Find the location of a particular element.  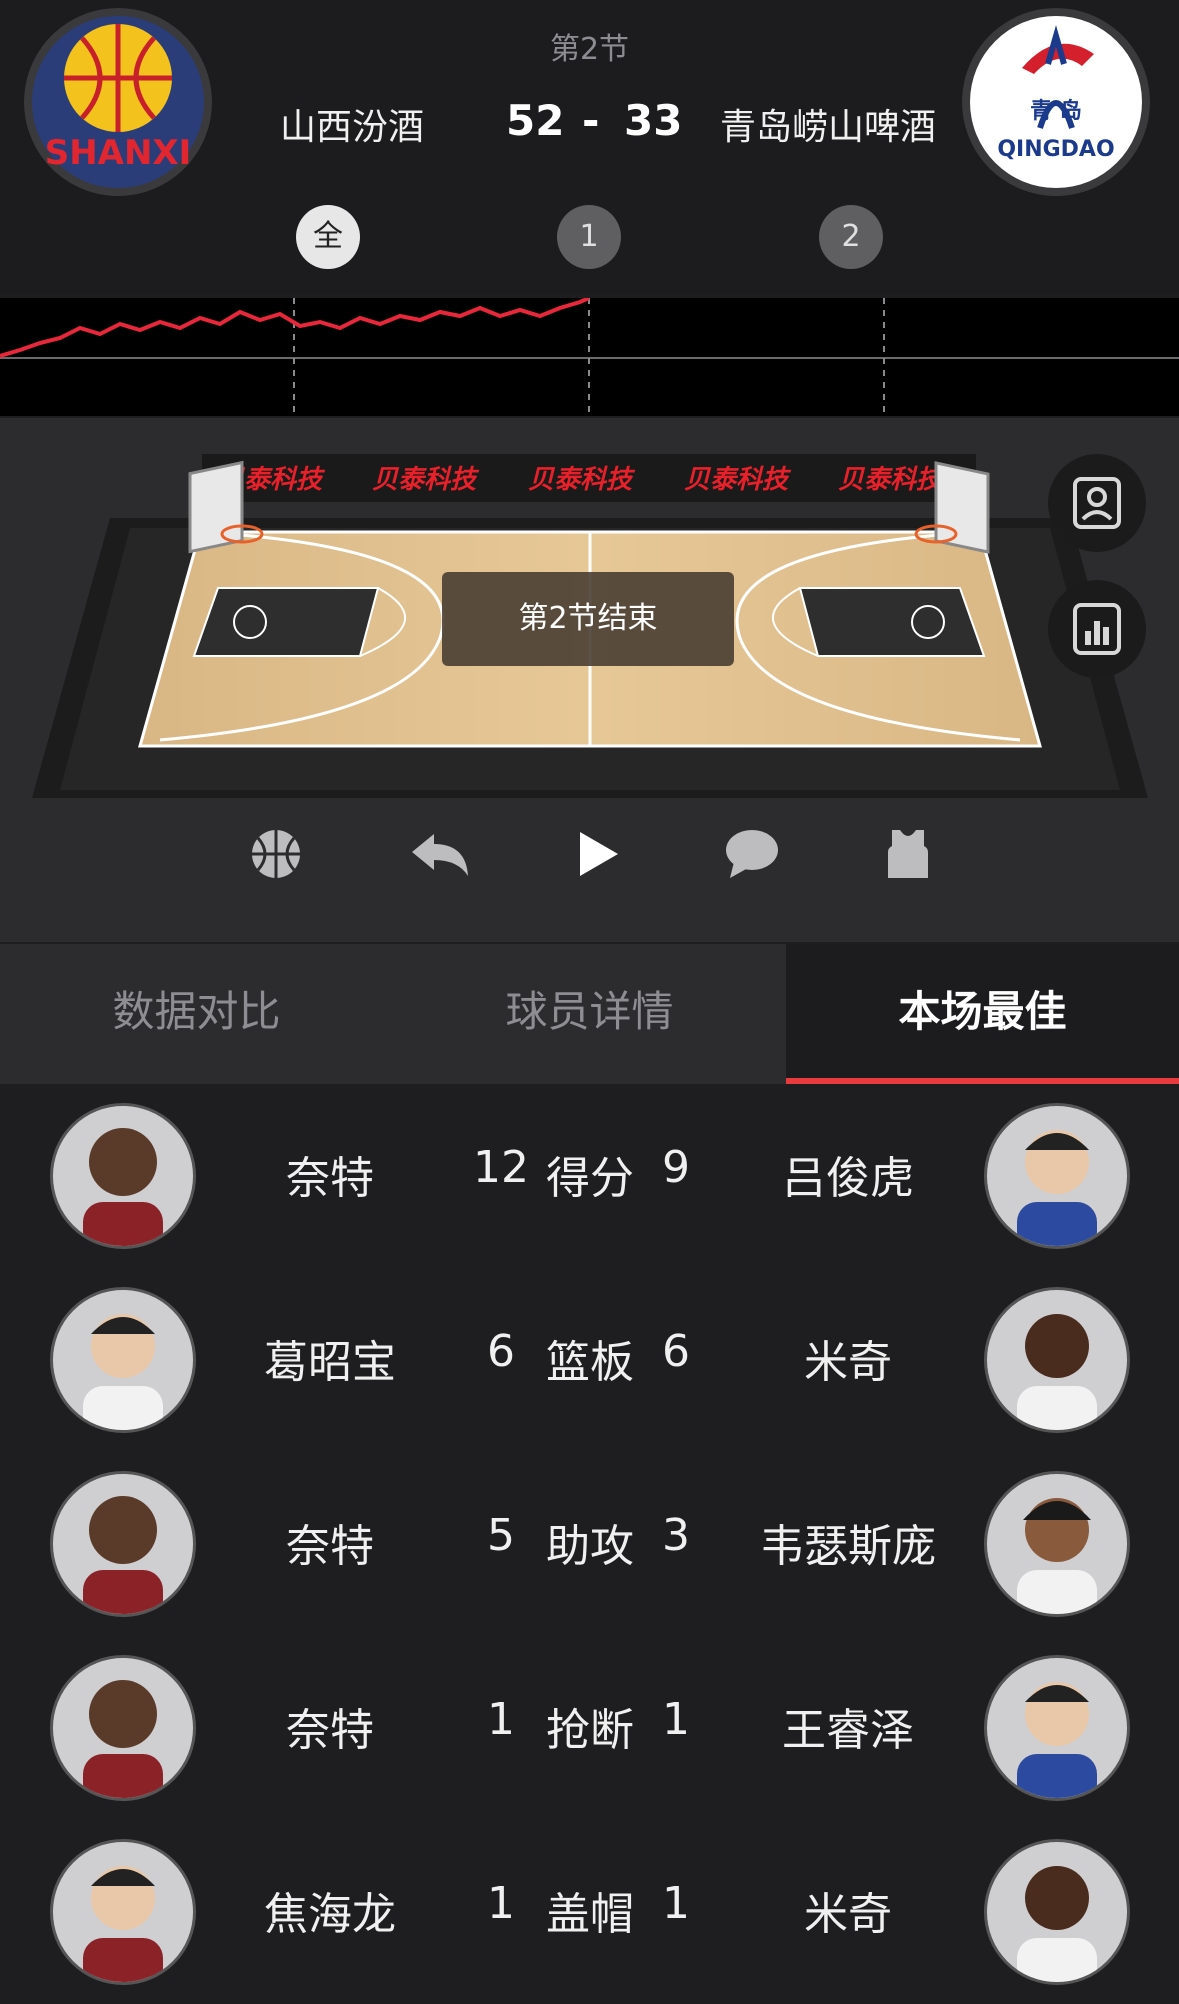

stat-category: 得分 is located at coordinates (590, 1178).